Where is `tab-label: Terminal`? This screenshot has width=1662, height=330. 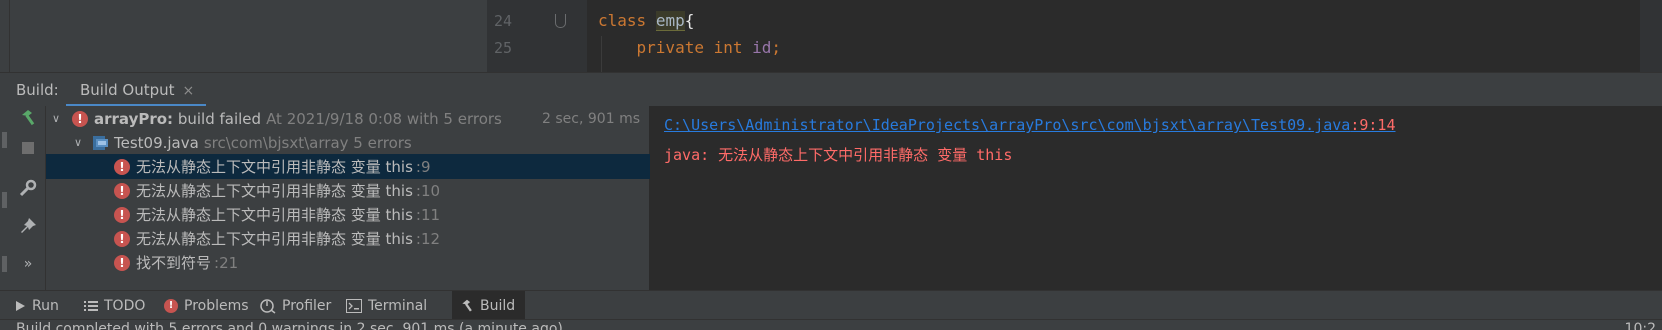 tab-label: Terminal is located at coordinates (398, 305).